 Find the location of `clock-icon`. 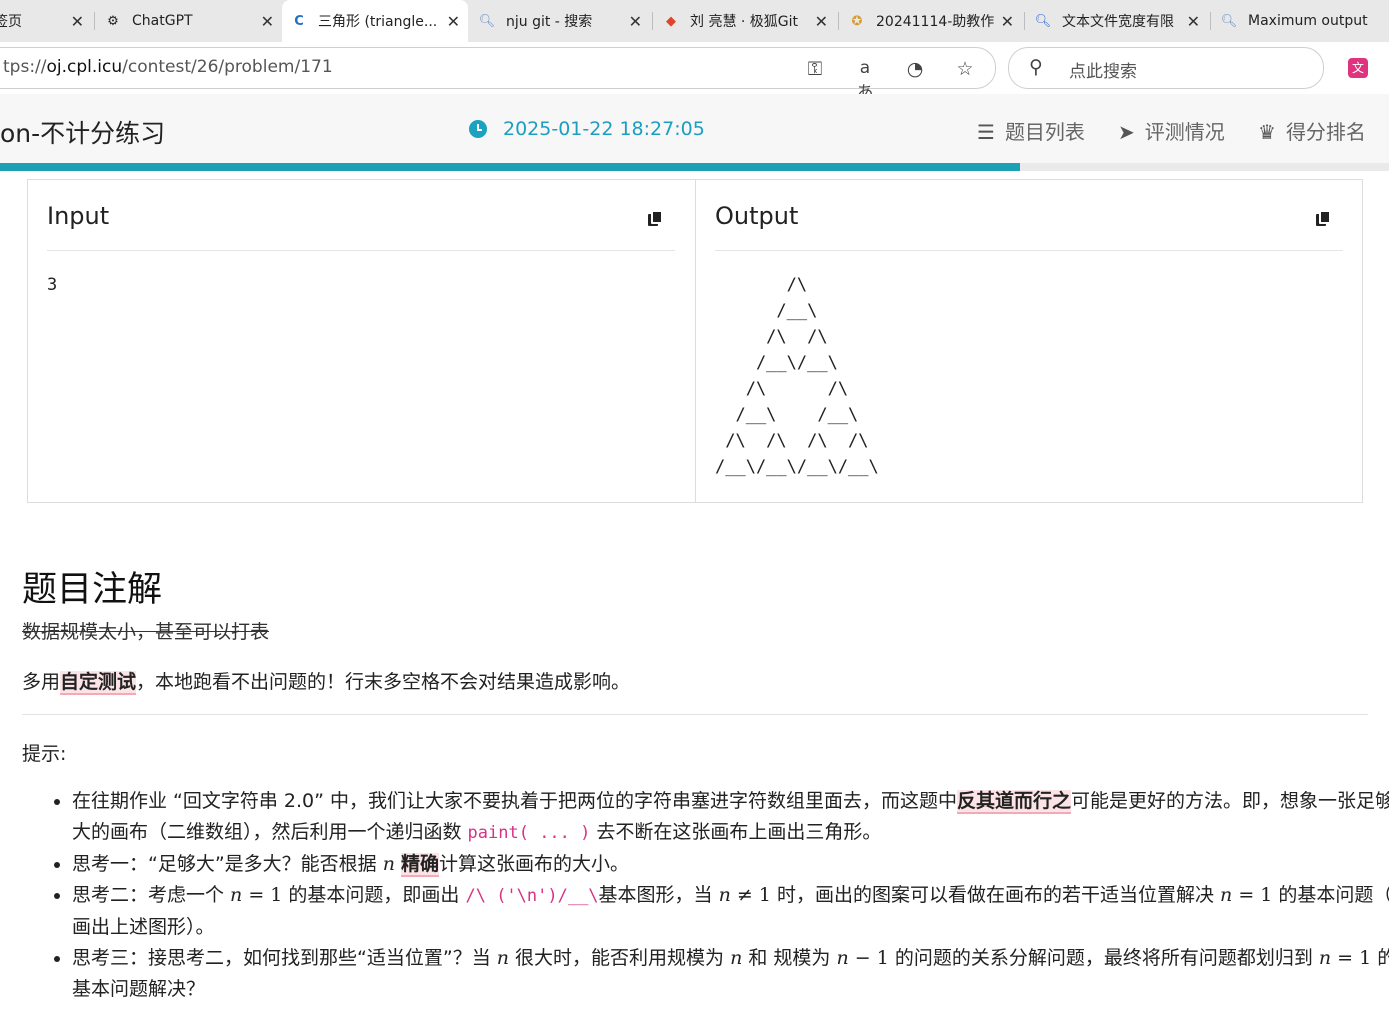

clock-icon is located at coordinates (478, 129).